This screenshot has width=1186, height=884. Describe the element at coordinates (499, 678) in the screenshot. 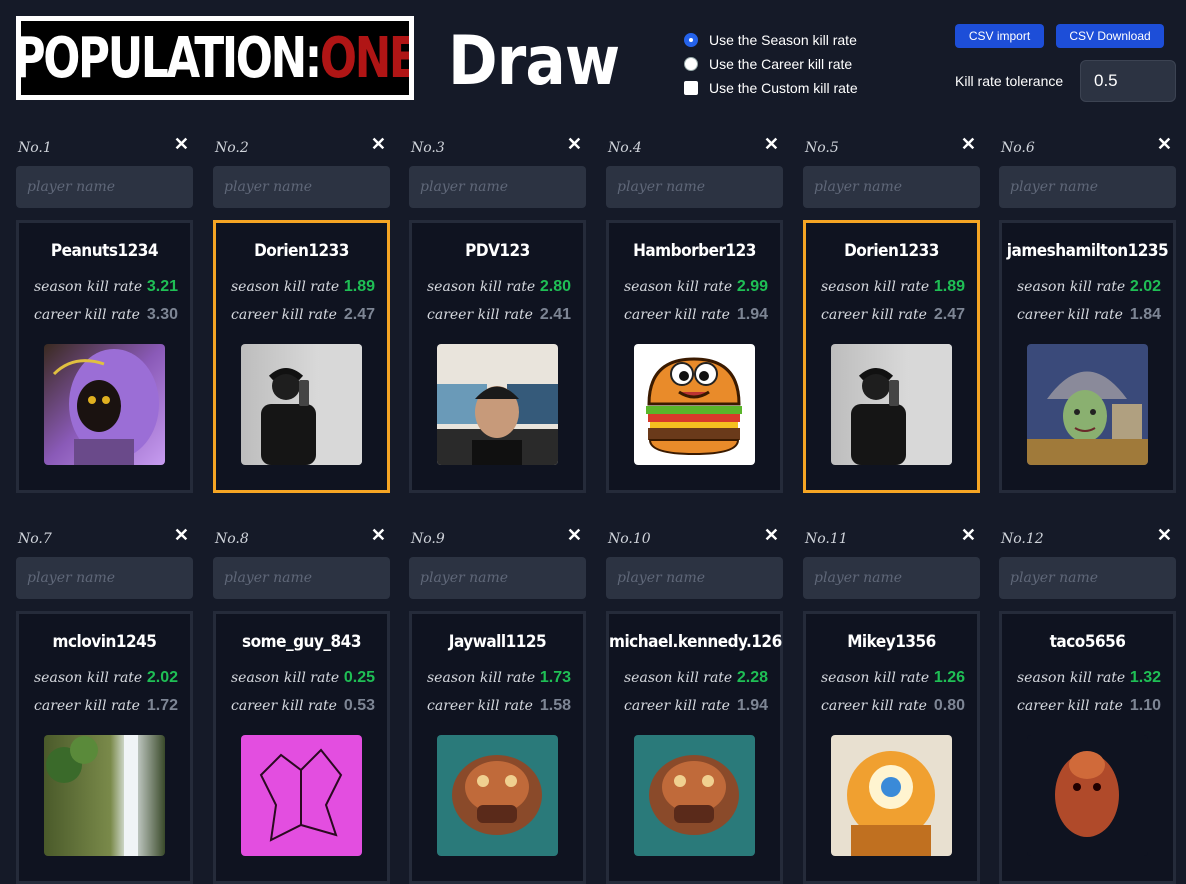

I see `season-kill-rate-row: season kill rate 1.73` at that location.